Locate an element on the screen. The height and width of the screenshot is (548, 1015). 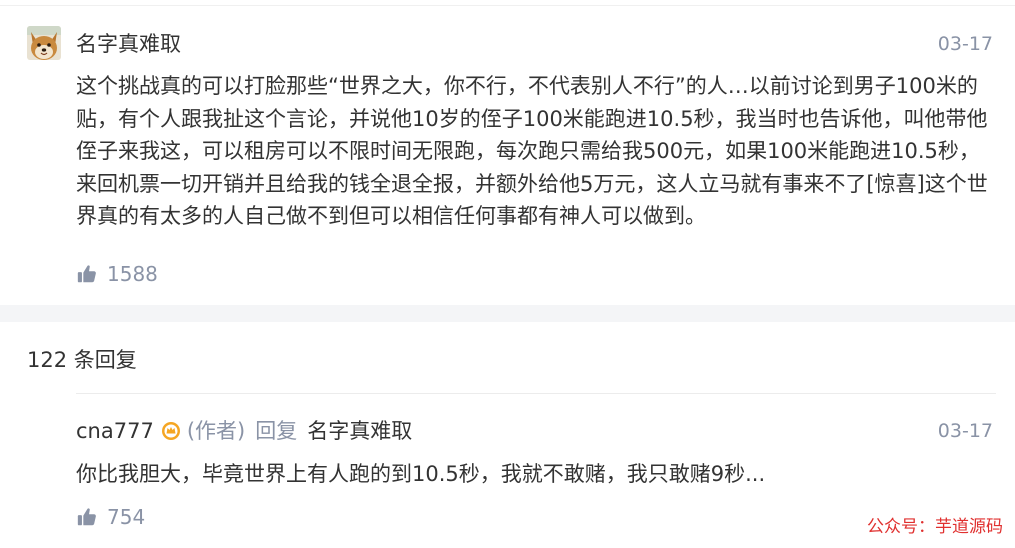
reply-date: 03-17 is located at coordinates (965, 431).